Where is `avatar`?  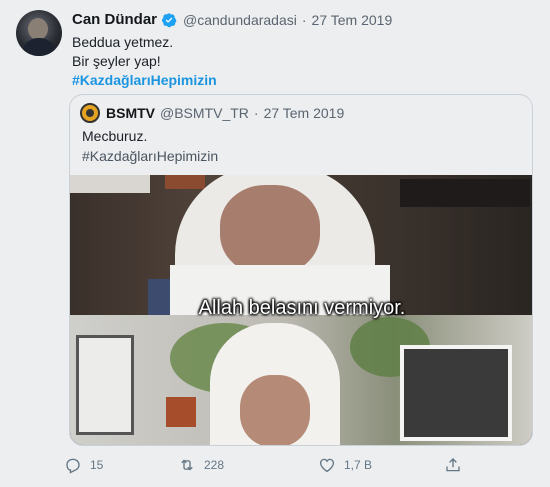
avatar is located at coordinates (39, 33).